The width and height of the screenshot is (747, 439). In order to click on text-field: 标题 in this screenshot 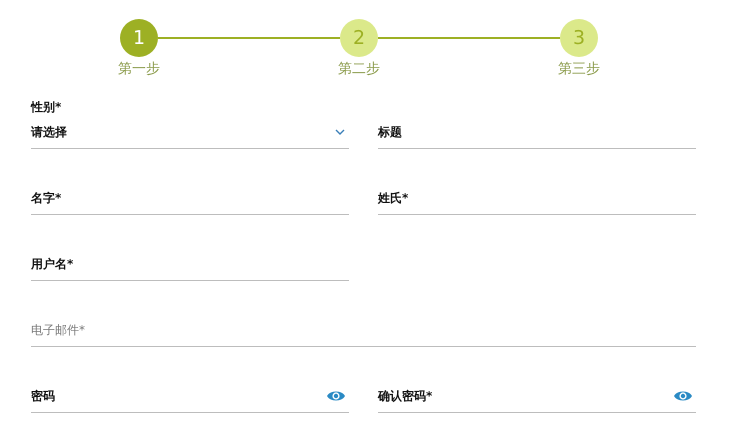, I will do `click(537, 135)`.